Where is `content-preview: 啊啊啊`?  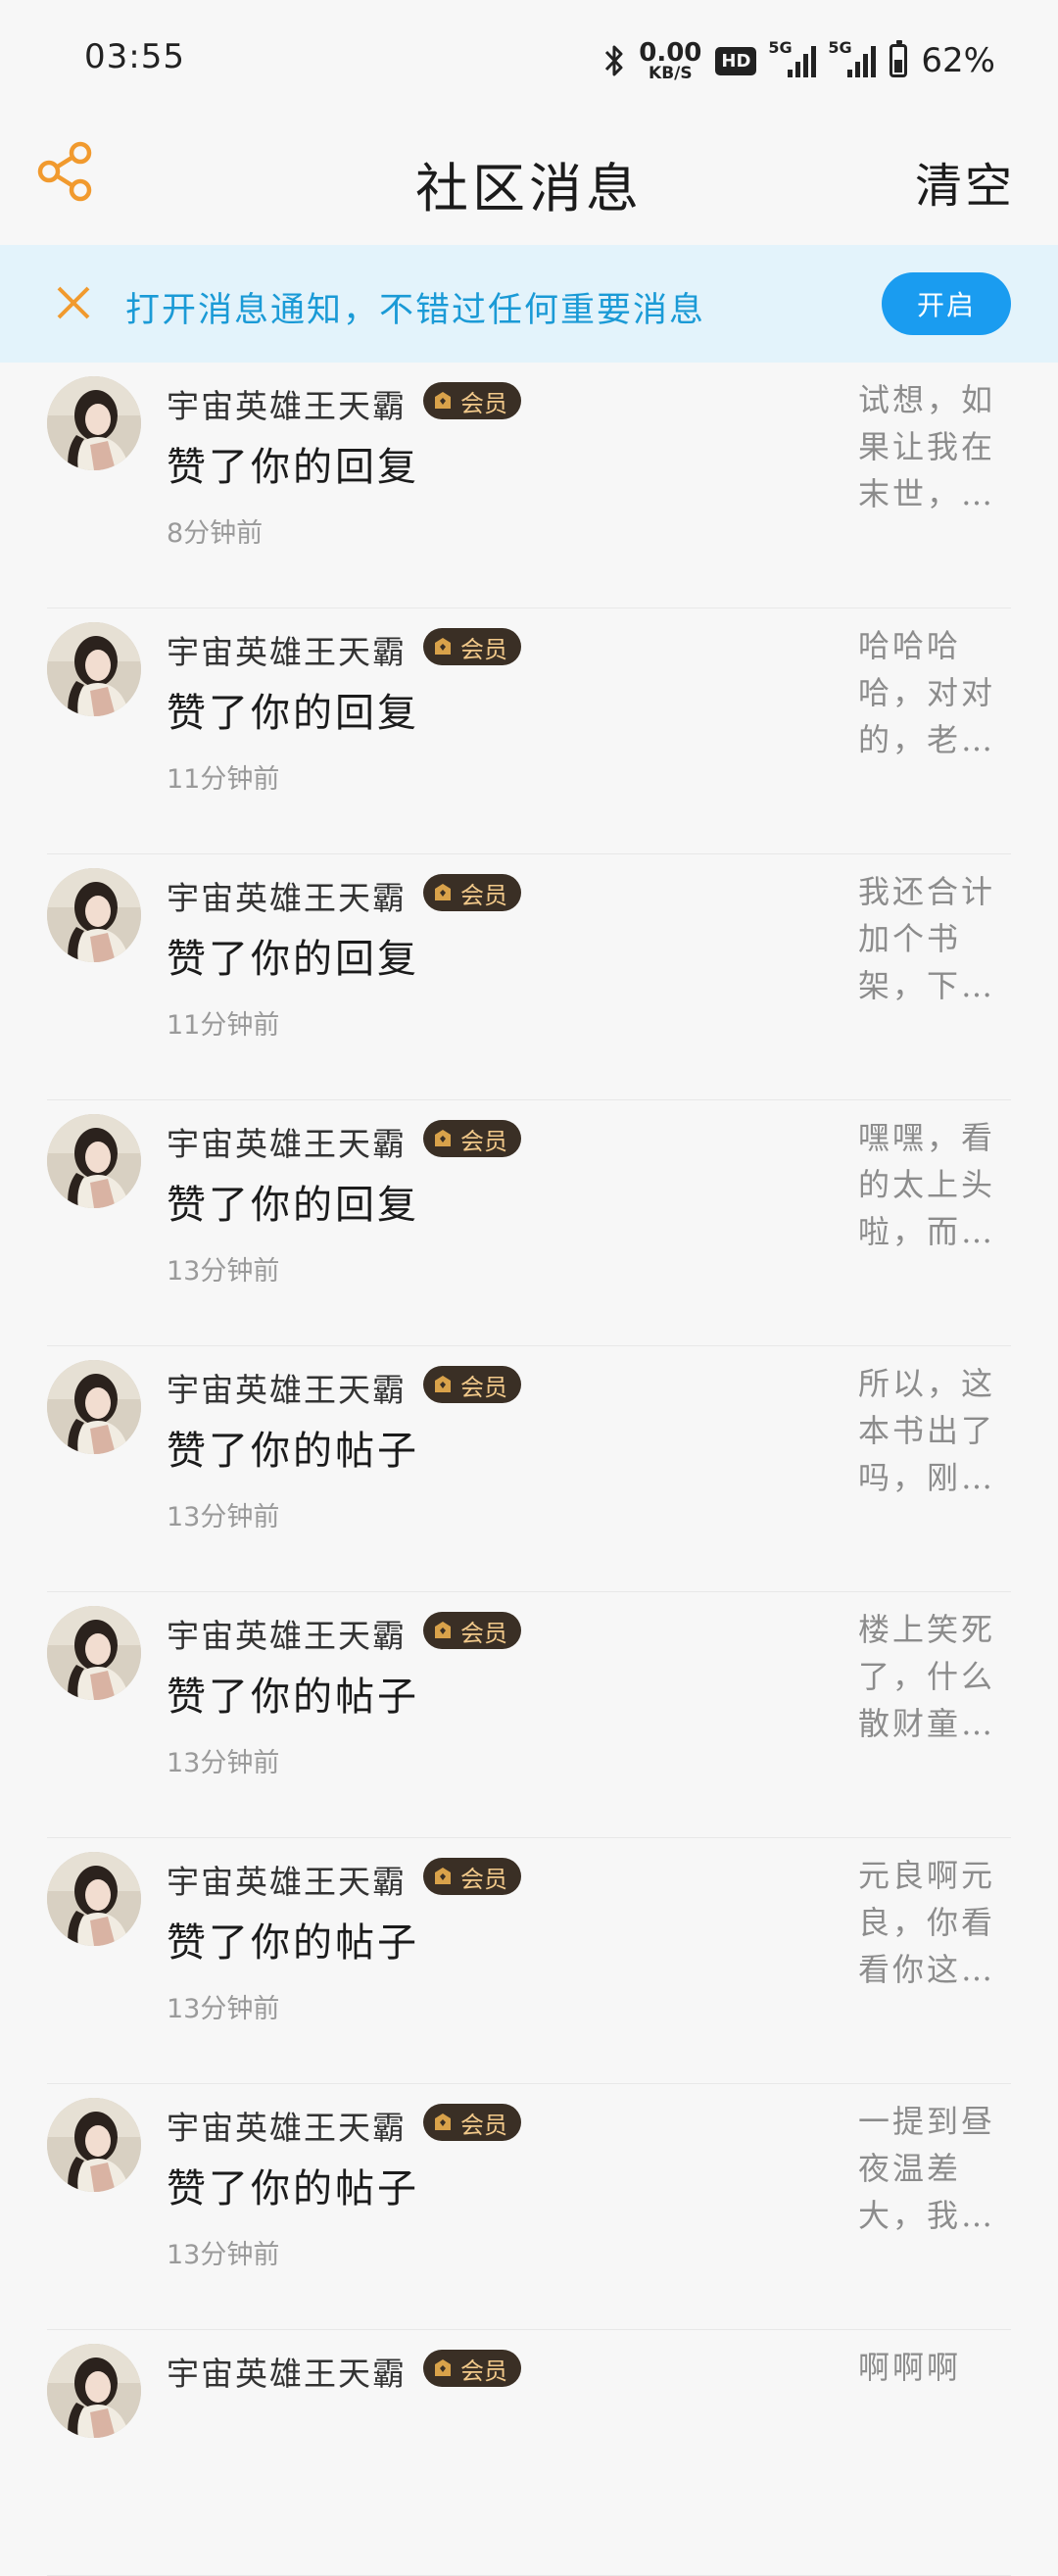
content-preview: 啊啊啊 is located at coordinates (931, 2367).